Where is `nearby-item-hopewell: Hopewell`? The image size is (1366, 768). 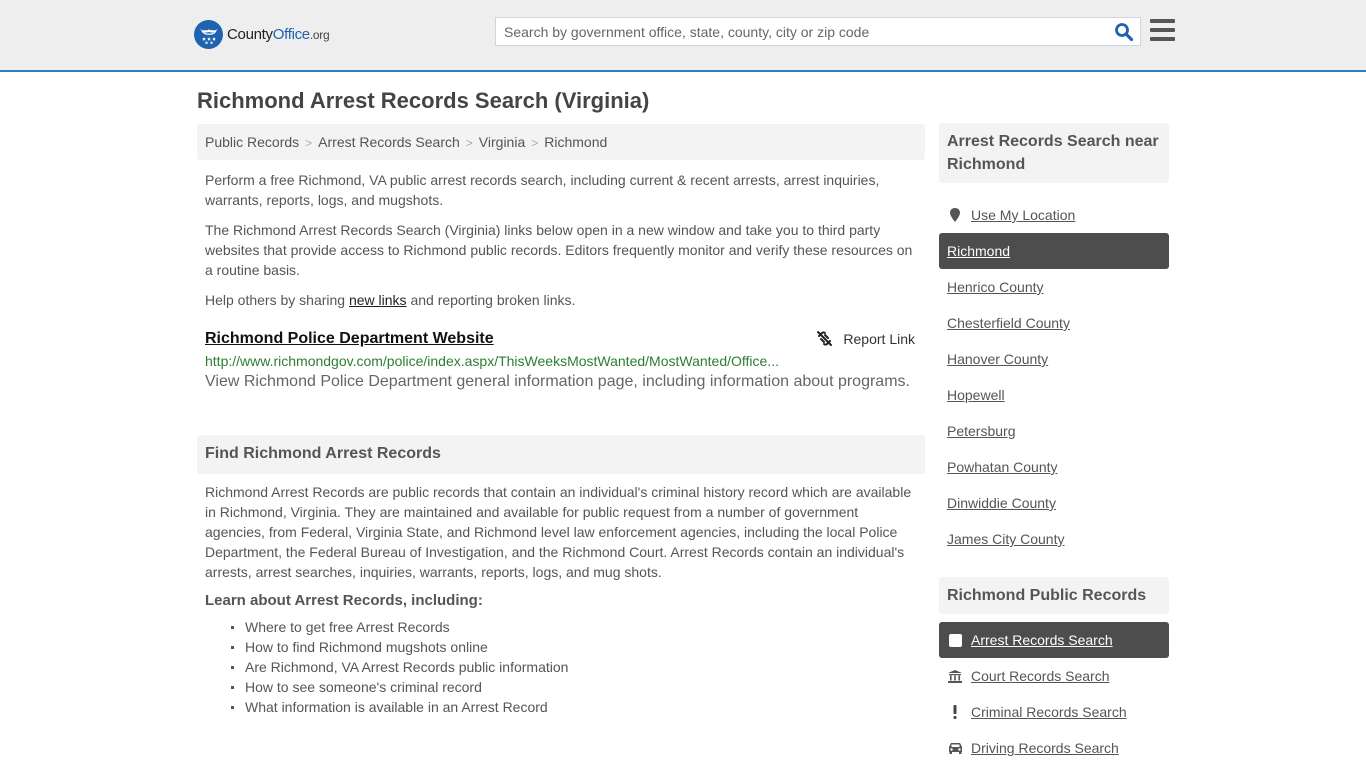 nearby-item-hopewell: Hopewell is located at coordinates (1054, 395).